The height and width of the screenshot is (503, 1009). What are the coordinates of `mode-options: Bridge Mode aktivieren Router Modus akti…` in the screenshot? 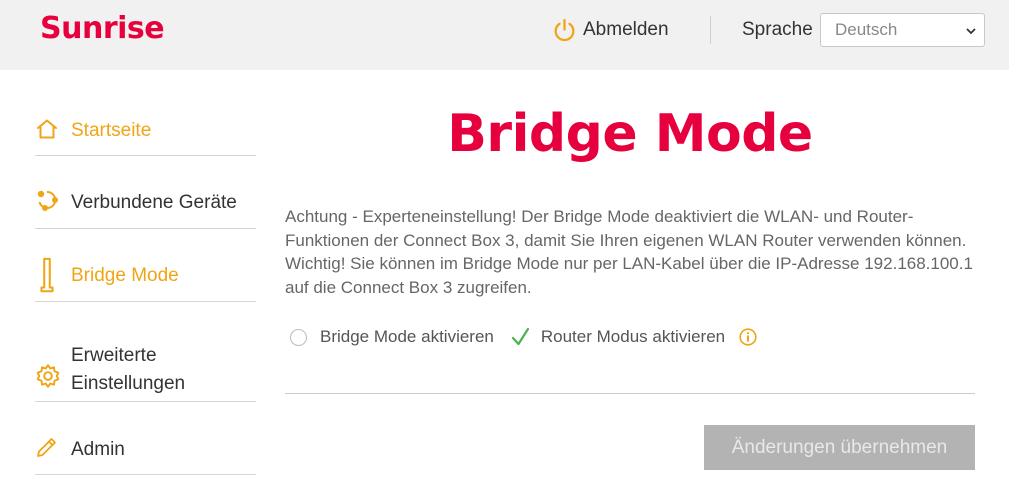 It's located at (523, 337).